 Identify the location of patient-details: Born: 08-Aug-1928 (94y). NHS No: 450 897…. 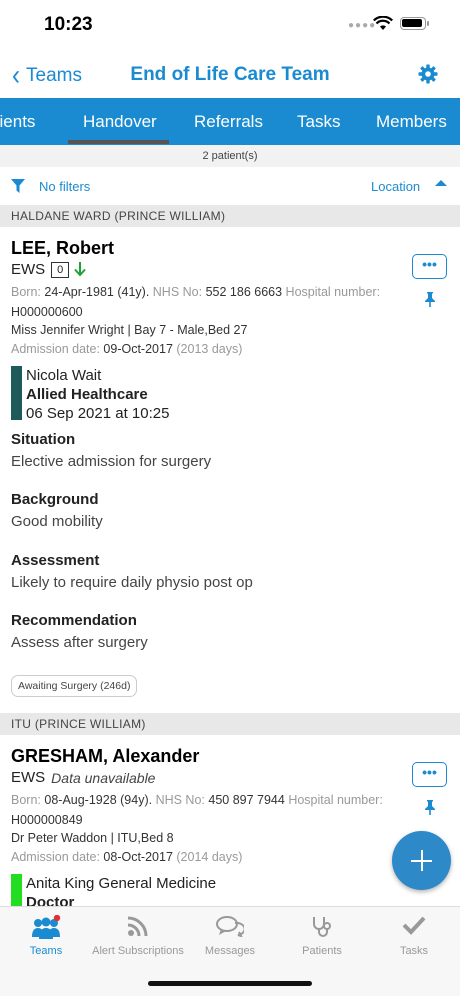
(197, 810).